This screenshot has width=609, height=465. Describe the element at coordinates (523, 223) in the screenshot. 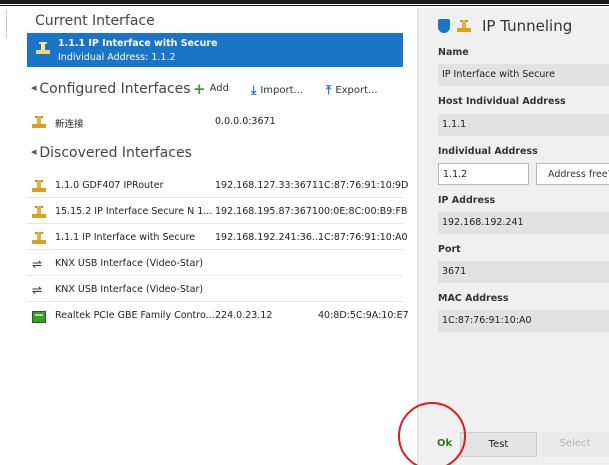

I see `ip-address-field: 192.168.192.241` at that location.